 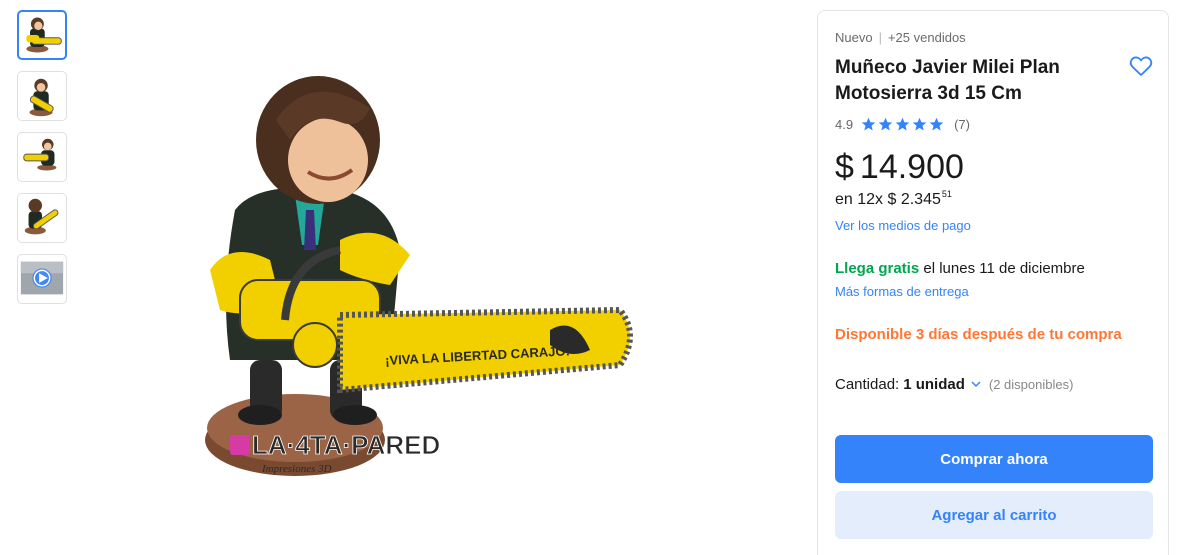 I want to click on payment-methods-link: Ver los medios de pago, so click(x=903, y=225).